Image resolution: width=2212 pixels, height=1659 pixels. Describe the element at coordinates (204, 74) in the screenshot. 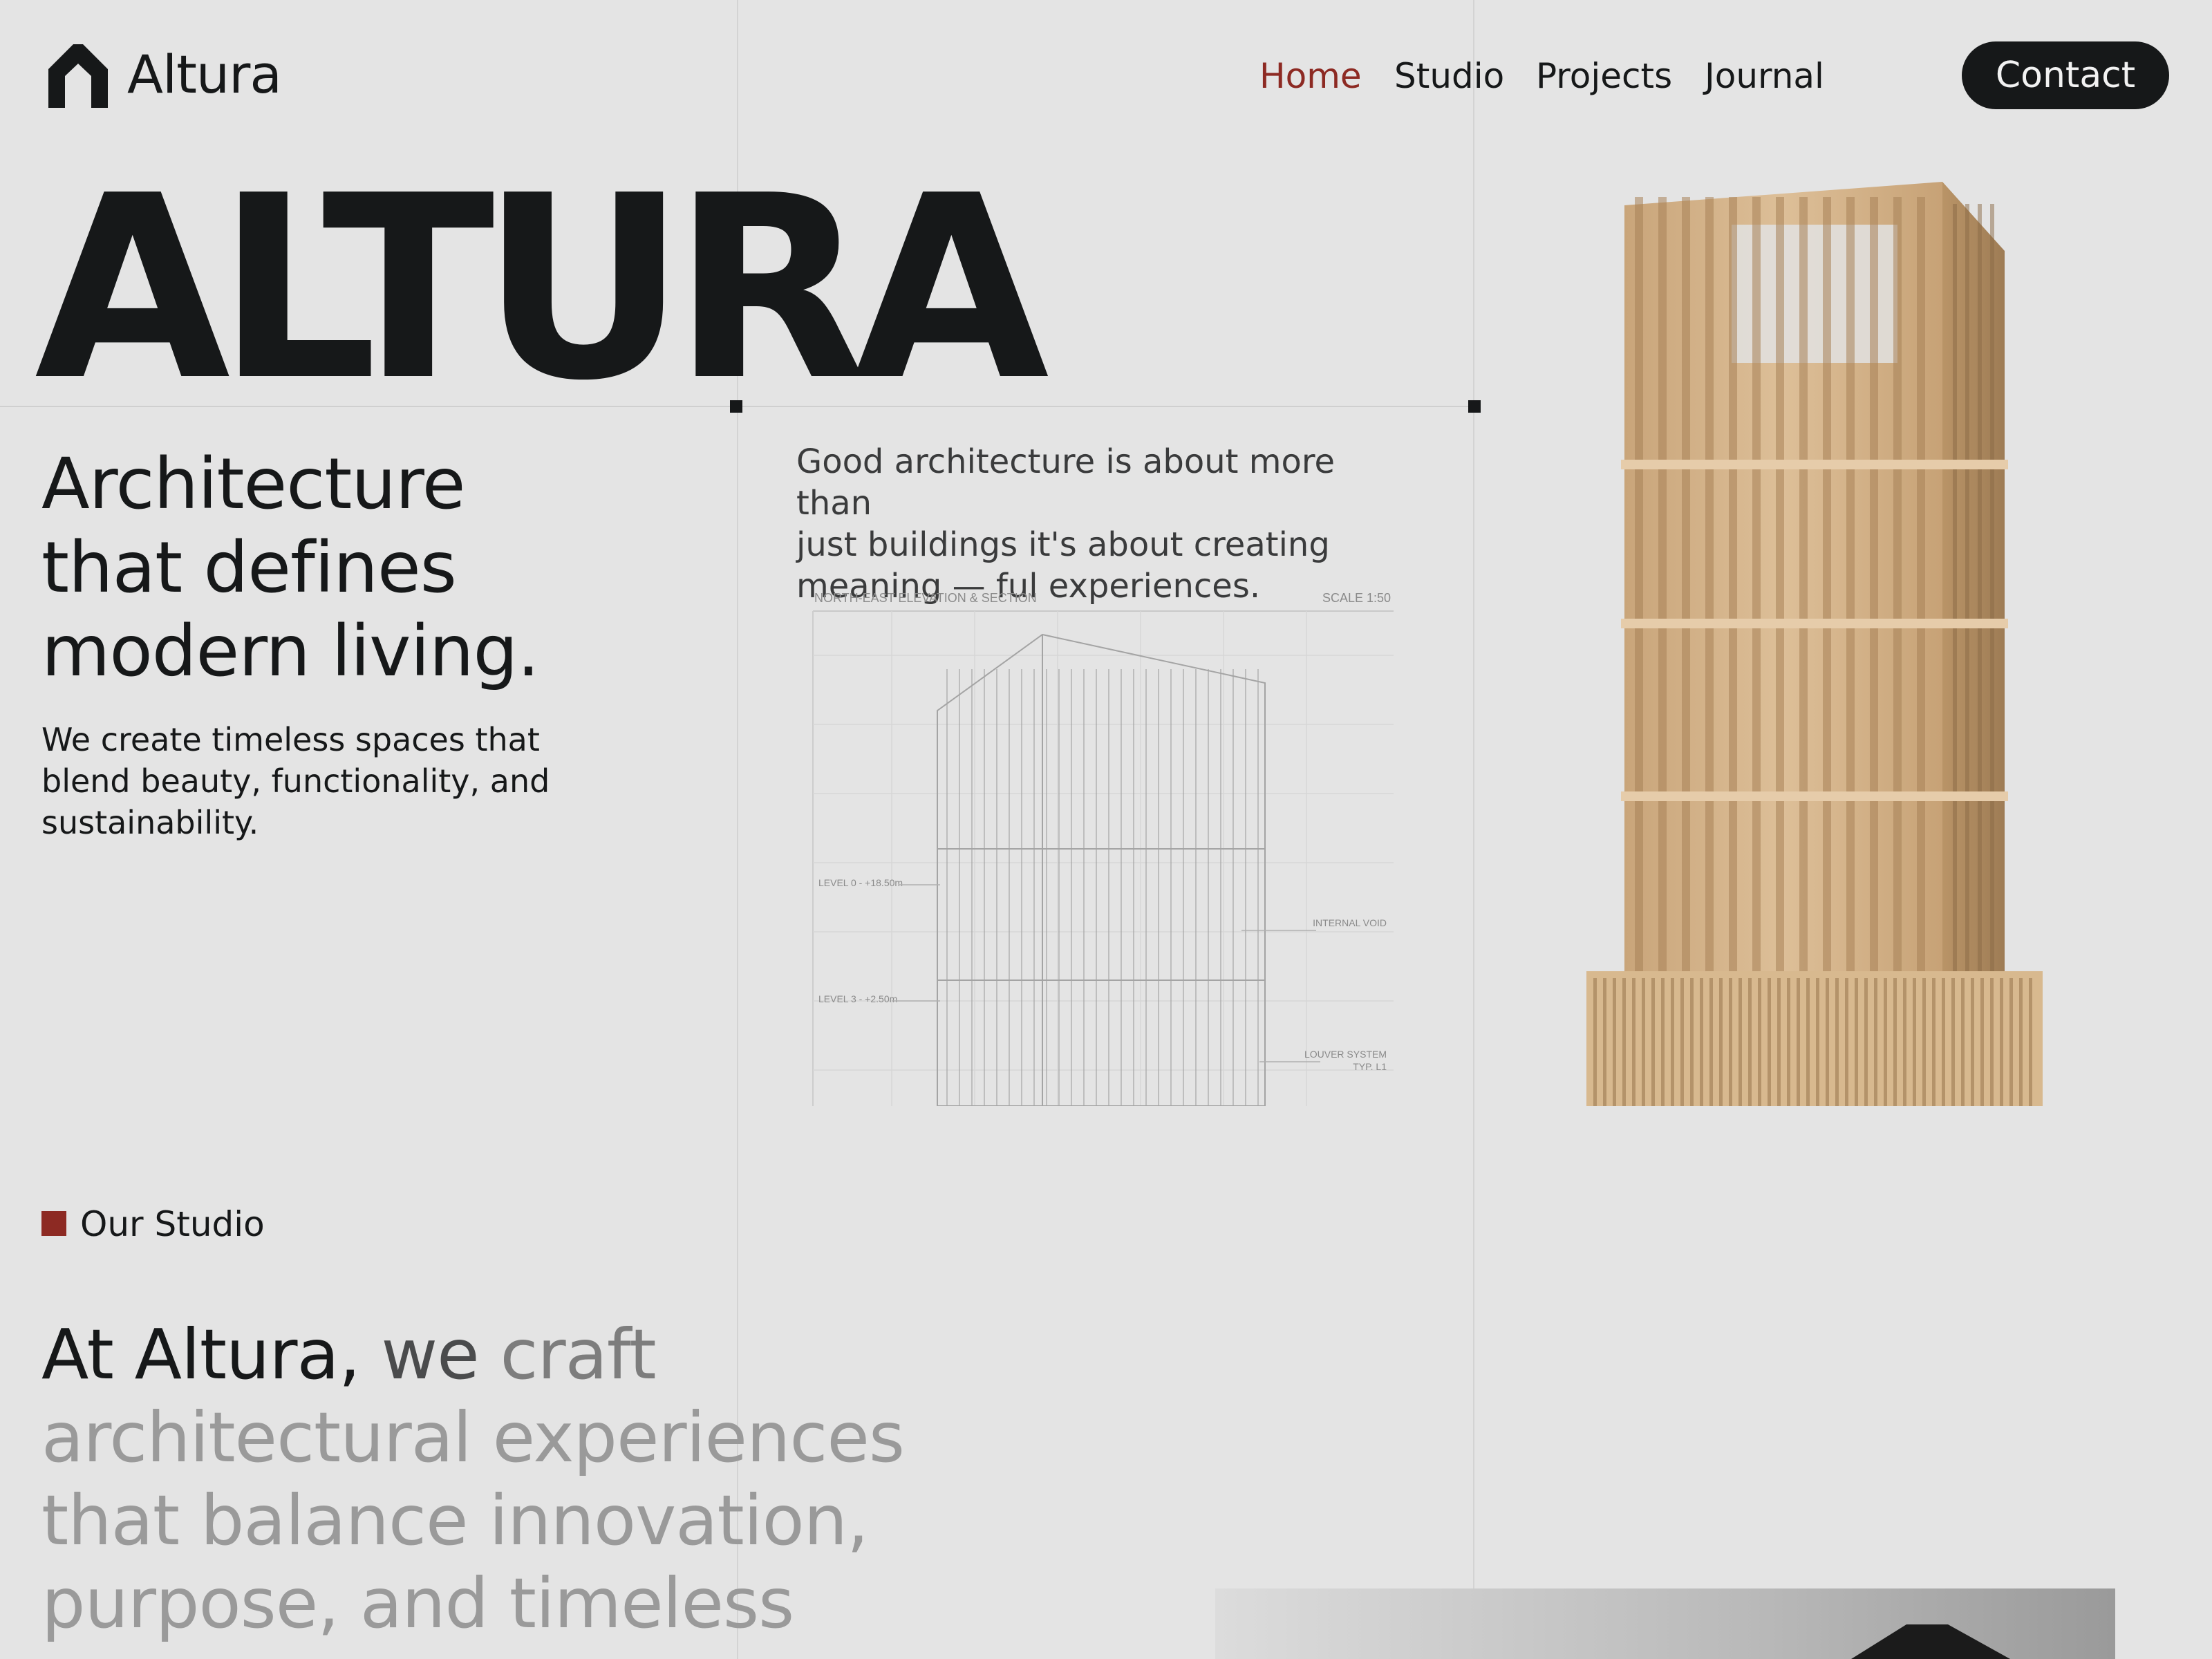

I see `brand-name: Altura` at that location.